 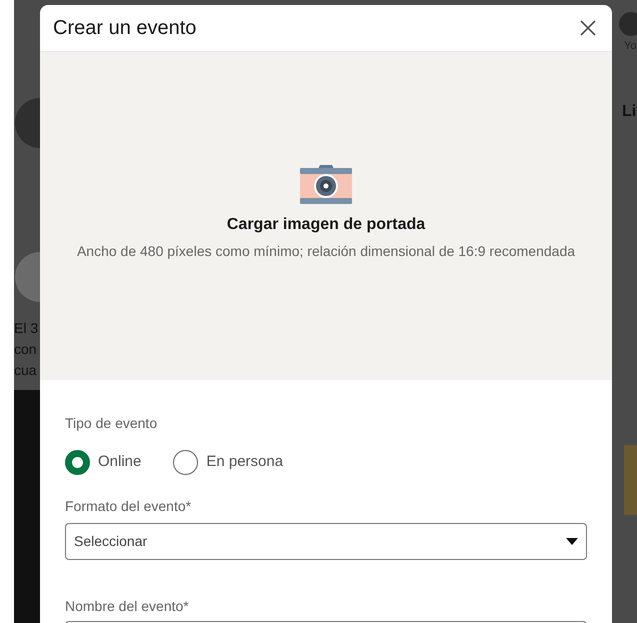 What do you see at coordinates (326, 541) in the screenshot?
I see `format-select: Seleccionar` at bounding box center [326, 541].